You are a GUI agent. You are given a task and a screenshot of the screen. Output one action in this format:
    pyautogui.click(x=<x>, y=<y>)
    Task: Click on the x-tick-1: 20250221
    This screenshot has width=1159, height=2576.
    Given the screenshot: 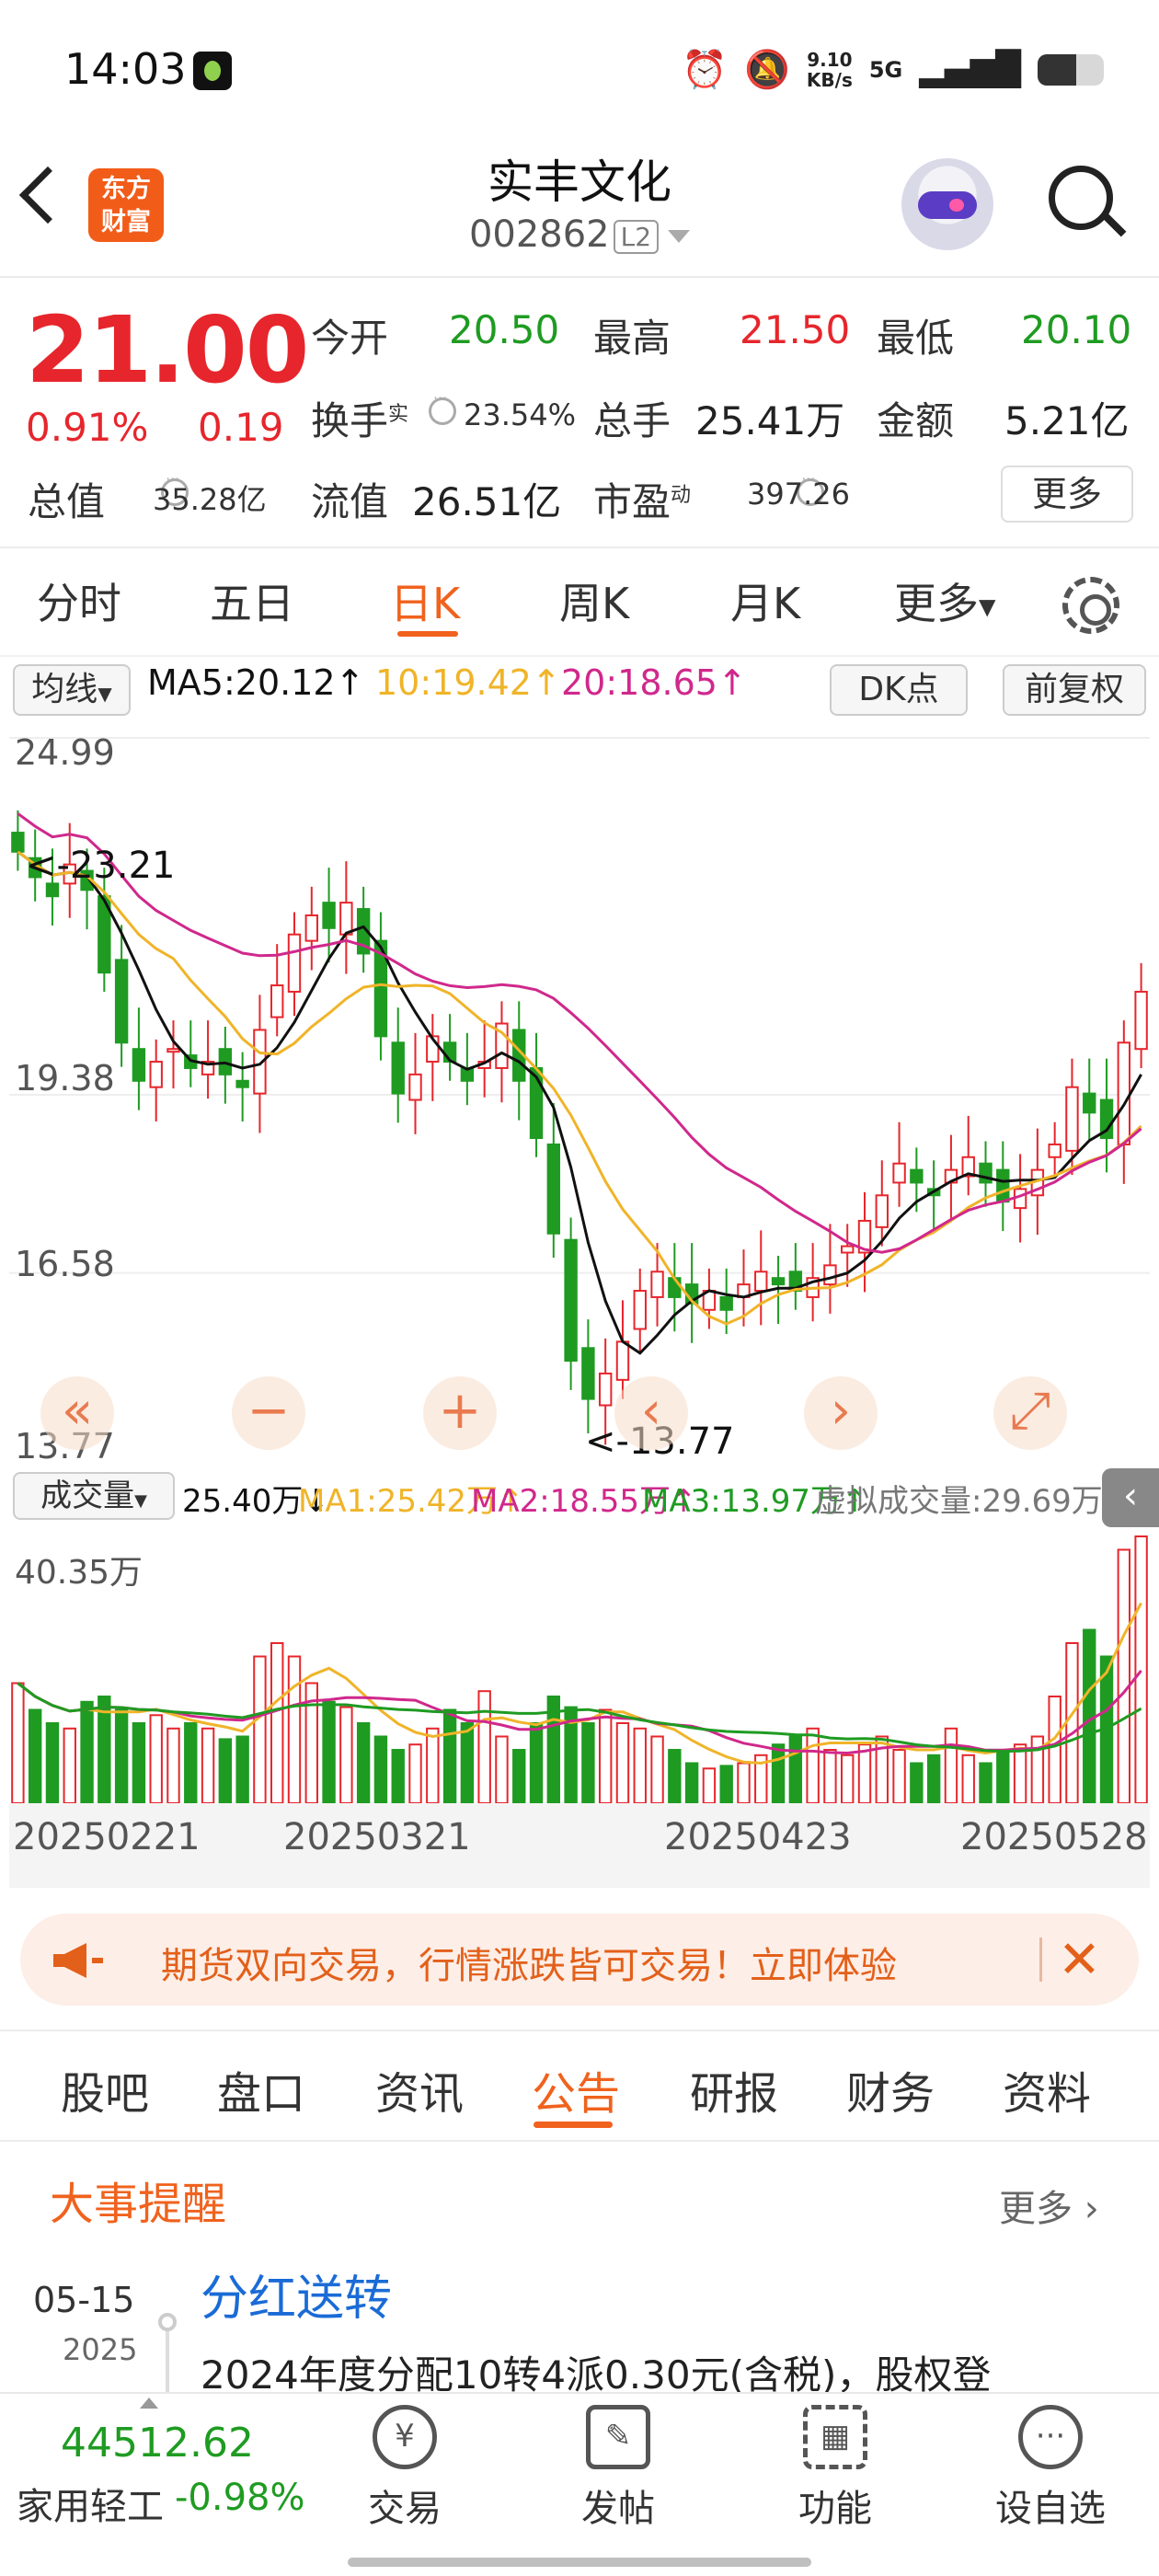 What is the action you would take?
    pyautogui.click(x=107, y=1837)
    